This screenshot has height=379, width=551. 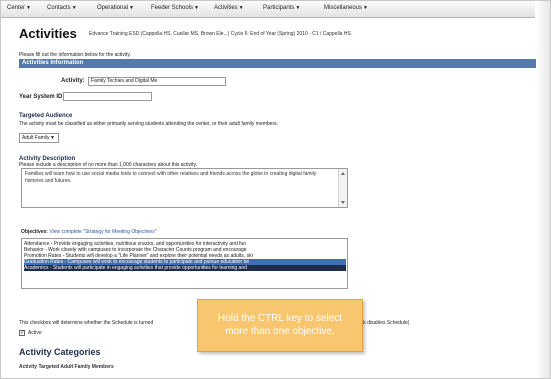 What do you see at coordinates (19, 8) in the screenshot?
I see `nav-center: Center▼` at bounding box center [19, 8].